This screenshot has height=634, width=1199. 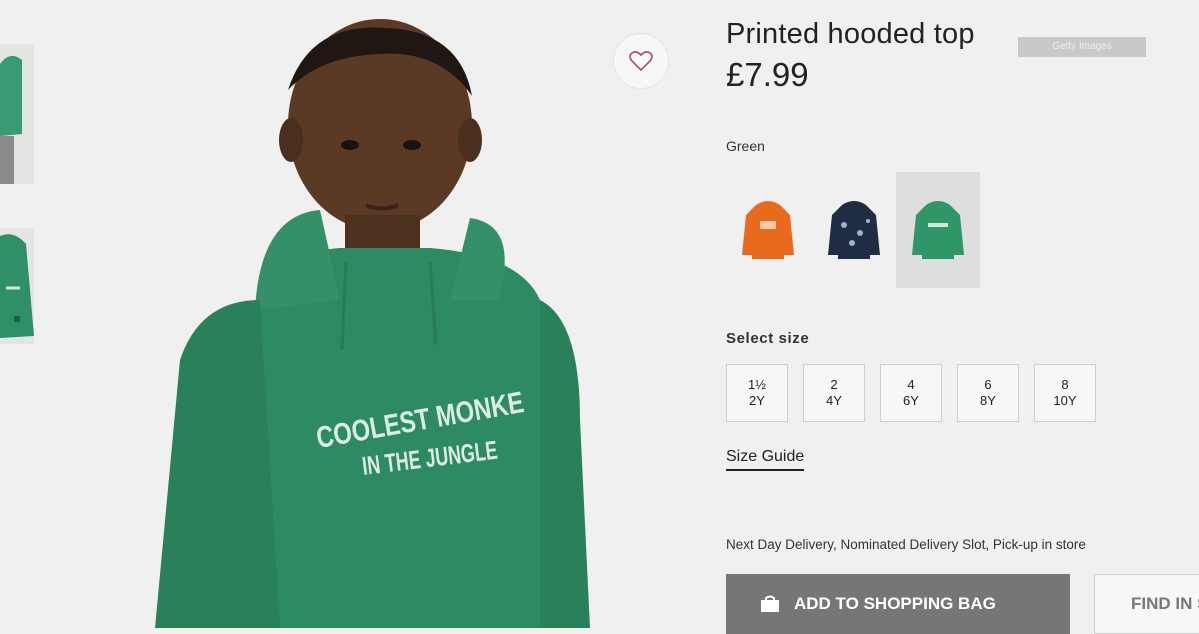 I want to click on heart-icon, so click(x=641, y=61).